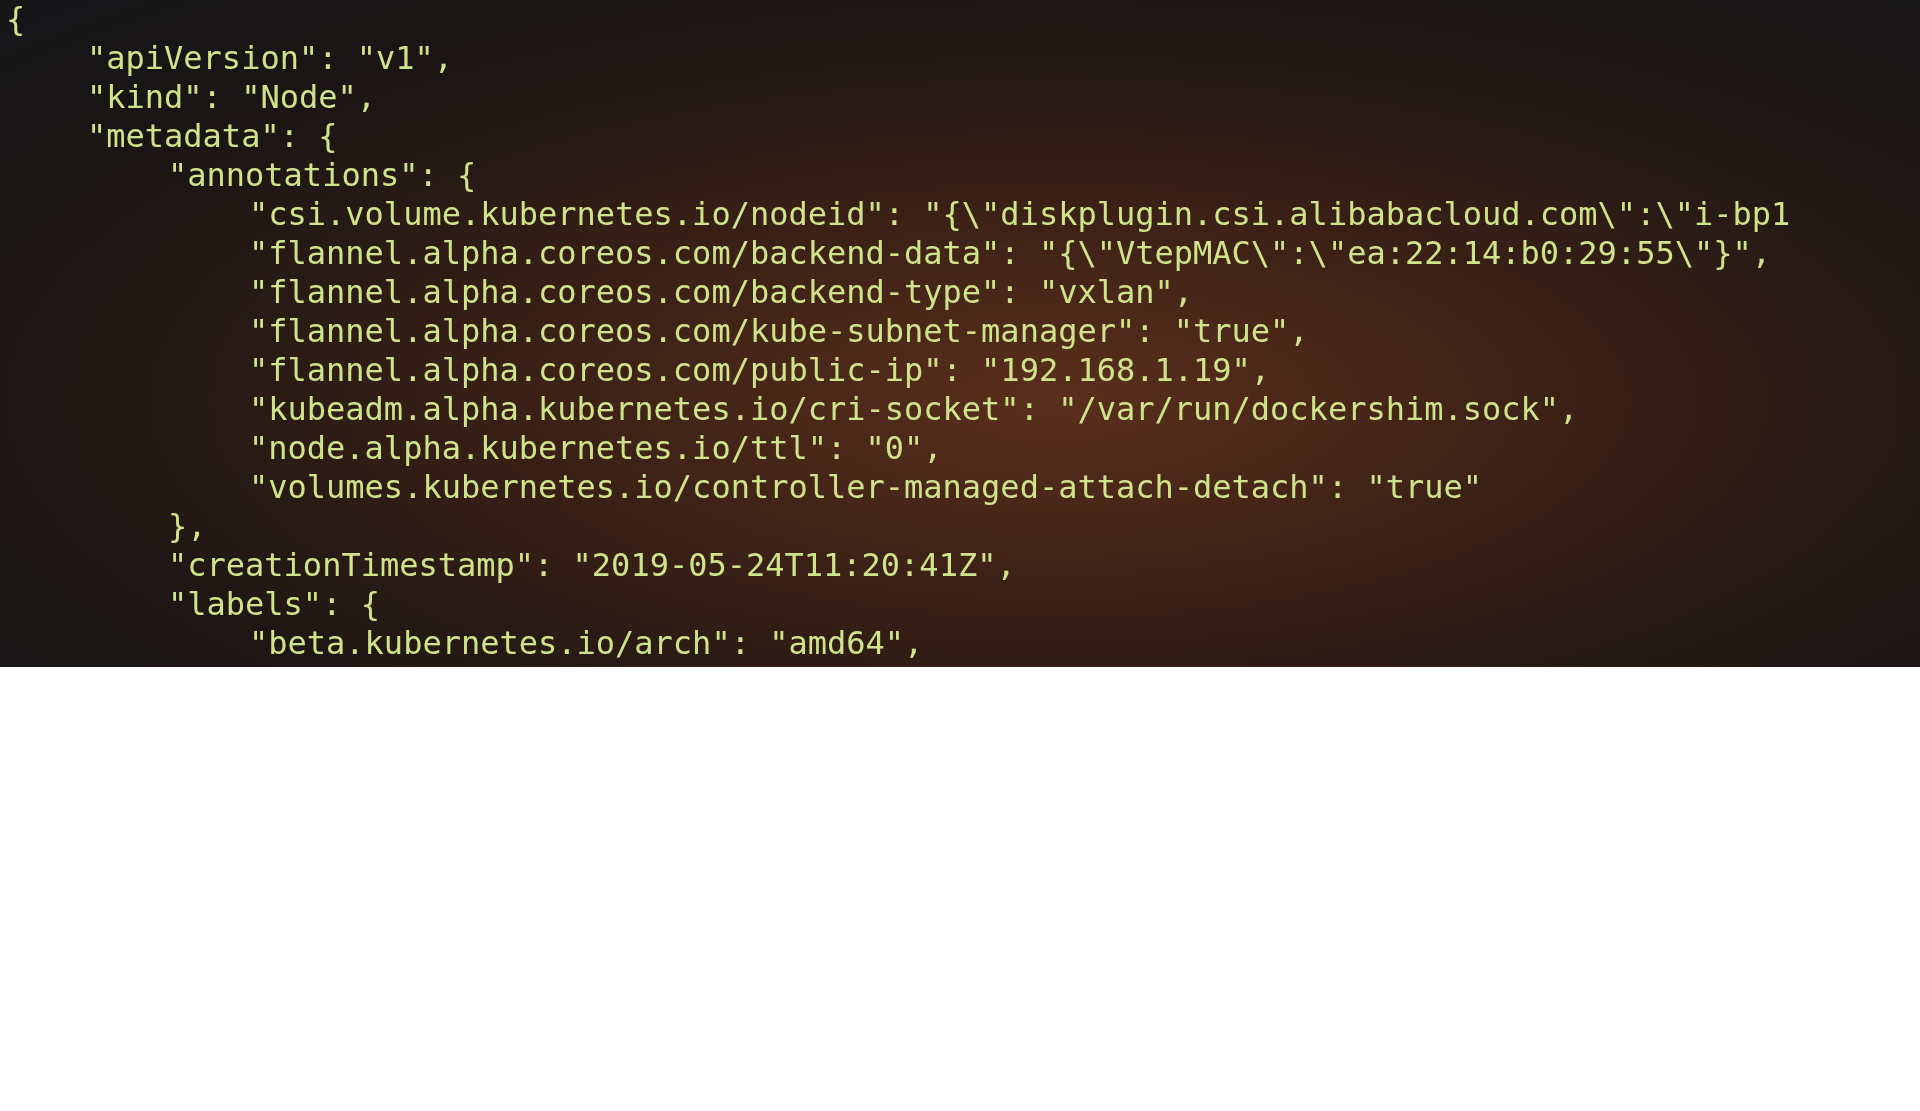 The width and height of the screenshot is (1920, 1111). What do you see at coordinates (586, 643) in the screenshot?
I see `code-line: "beta.kubernetes.io/arch": "amd64",` at bounding box center [586, 643].